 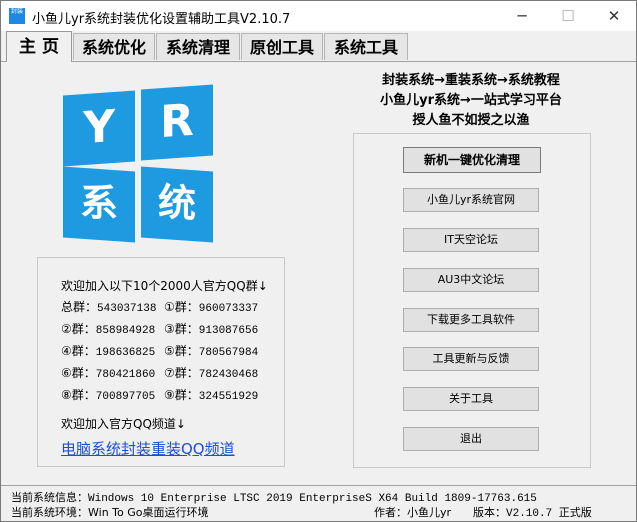 What do you see at coordinates (78, 395) in the screenshot?
I see `qq-group-label: ⑧群：` at bounding box center [78, 395].